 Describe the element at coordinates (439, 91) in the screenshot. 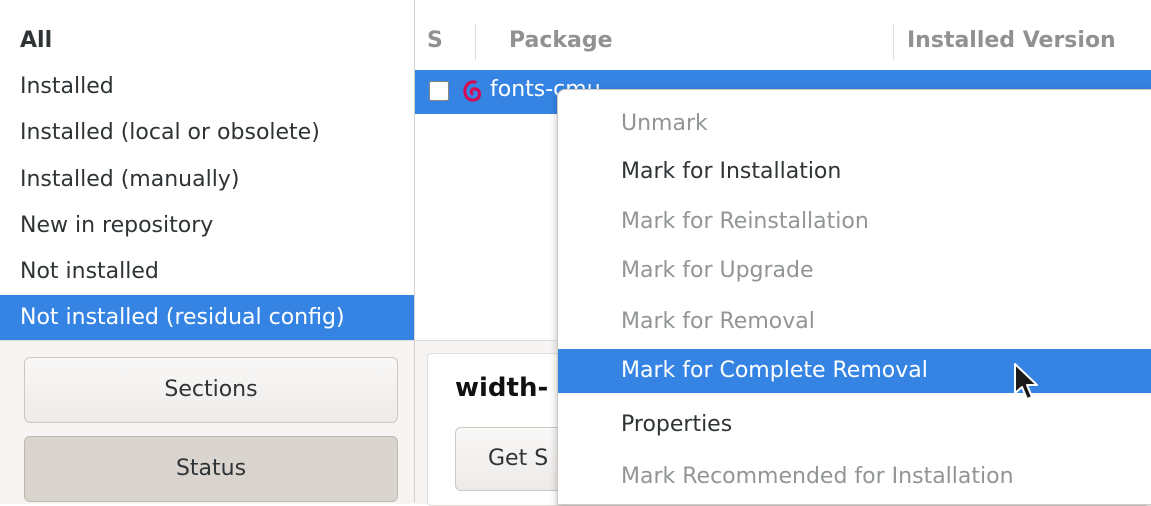

I see `mark-checkbox` at that location.